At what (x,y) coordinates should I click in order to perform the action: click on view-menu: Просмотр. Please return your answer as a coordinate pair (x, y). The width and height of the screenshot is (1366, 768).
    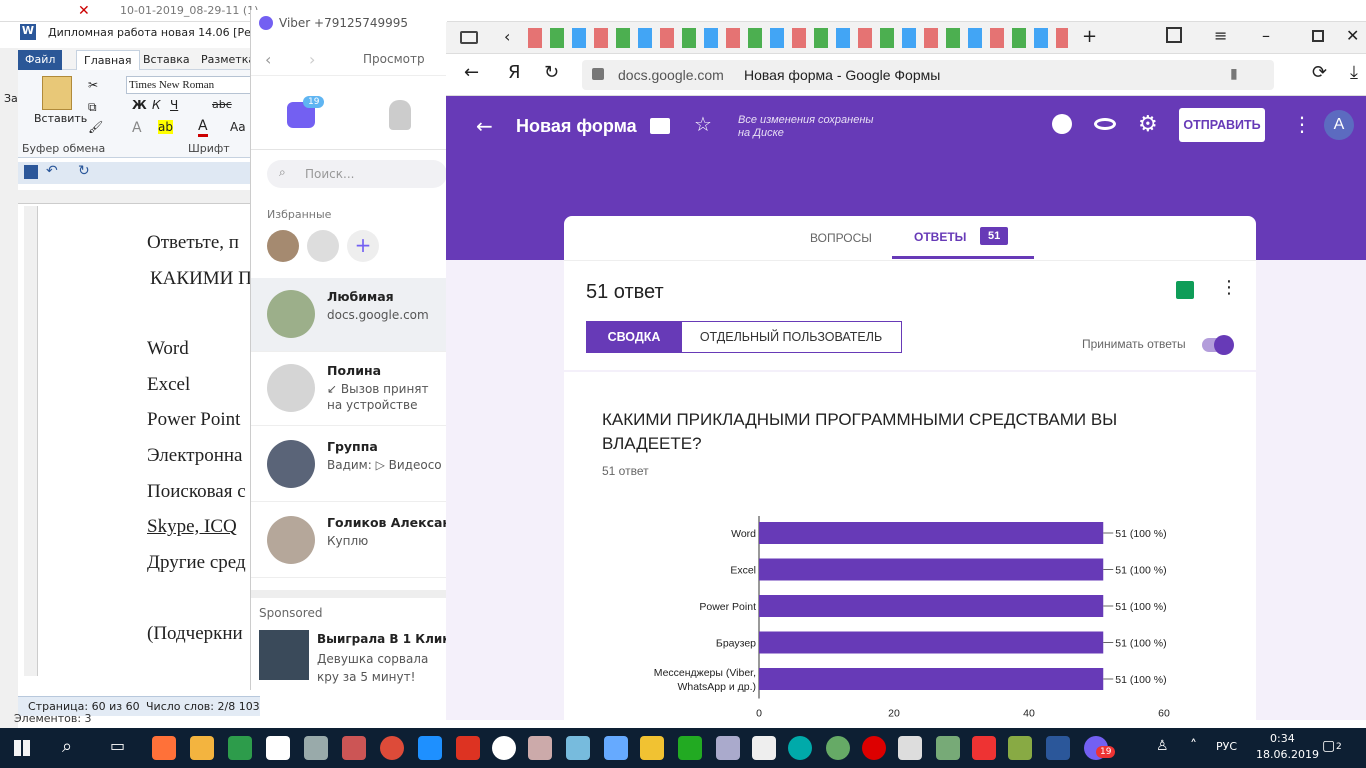
    Looking at the image, I should click on (394, 59).